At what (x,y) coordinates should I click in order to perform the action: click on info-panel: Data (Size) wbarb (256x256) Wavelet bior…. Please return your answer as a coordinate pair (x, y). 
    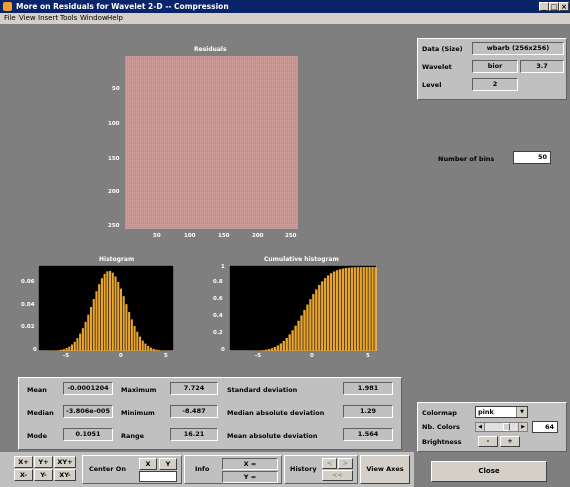
    Looking at the image, I should click on (492, 69).